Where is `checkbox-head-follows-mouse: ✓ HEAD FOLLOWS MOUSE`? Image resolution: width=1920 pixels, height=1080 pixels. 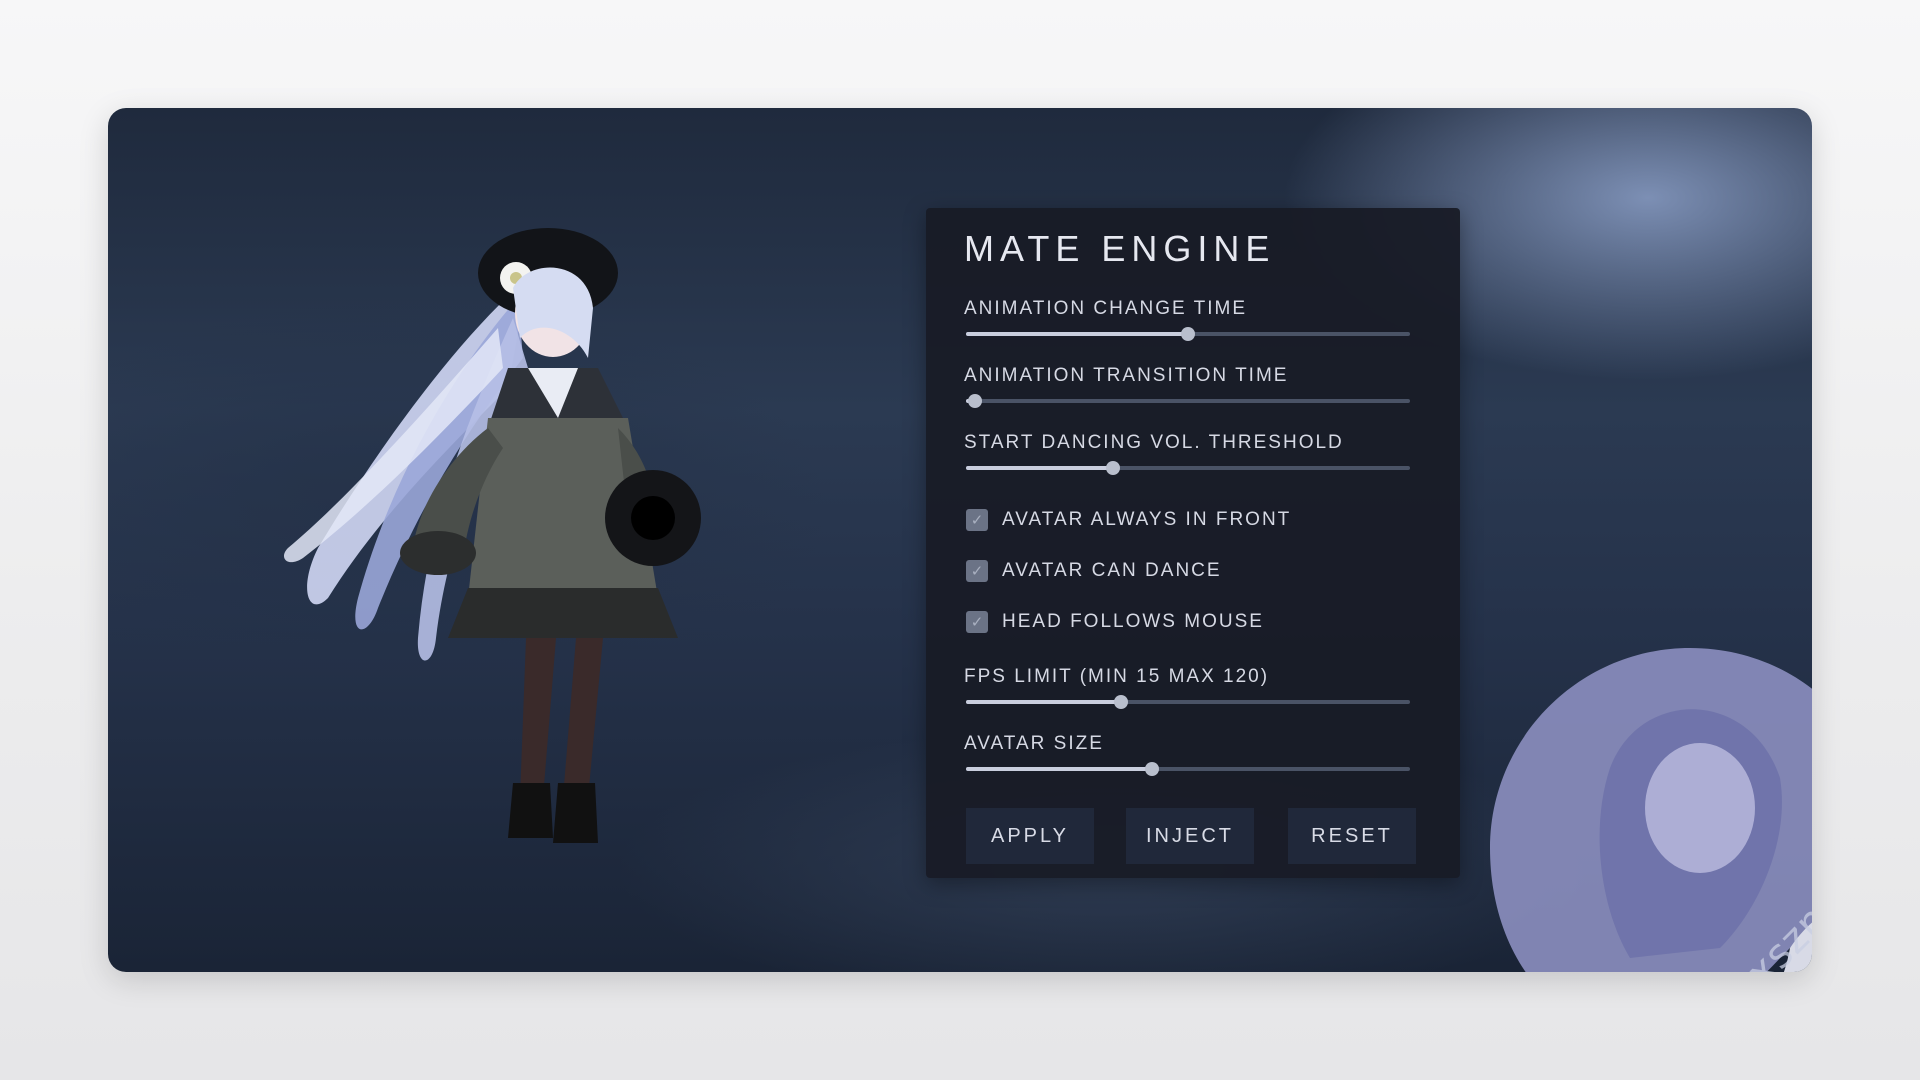 checkbox-head-follows-mouse: ✓ HEAD FOLLOWS MOUSE is located at coordinates (1115, 622).